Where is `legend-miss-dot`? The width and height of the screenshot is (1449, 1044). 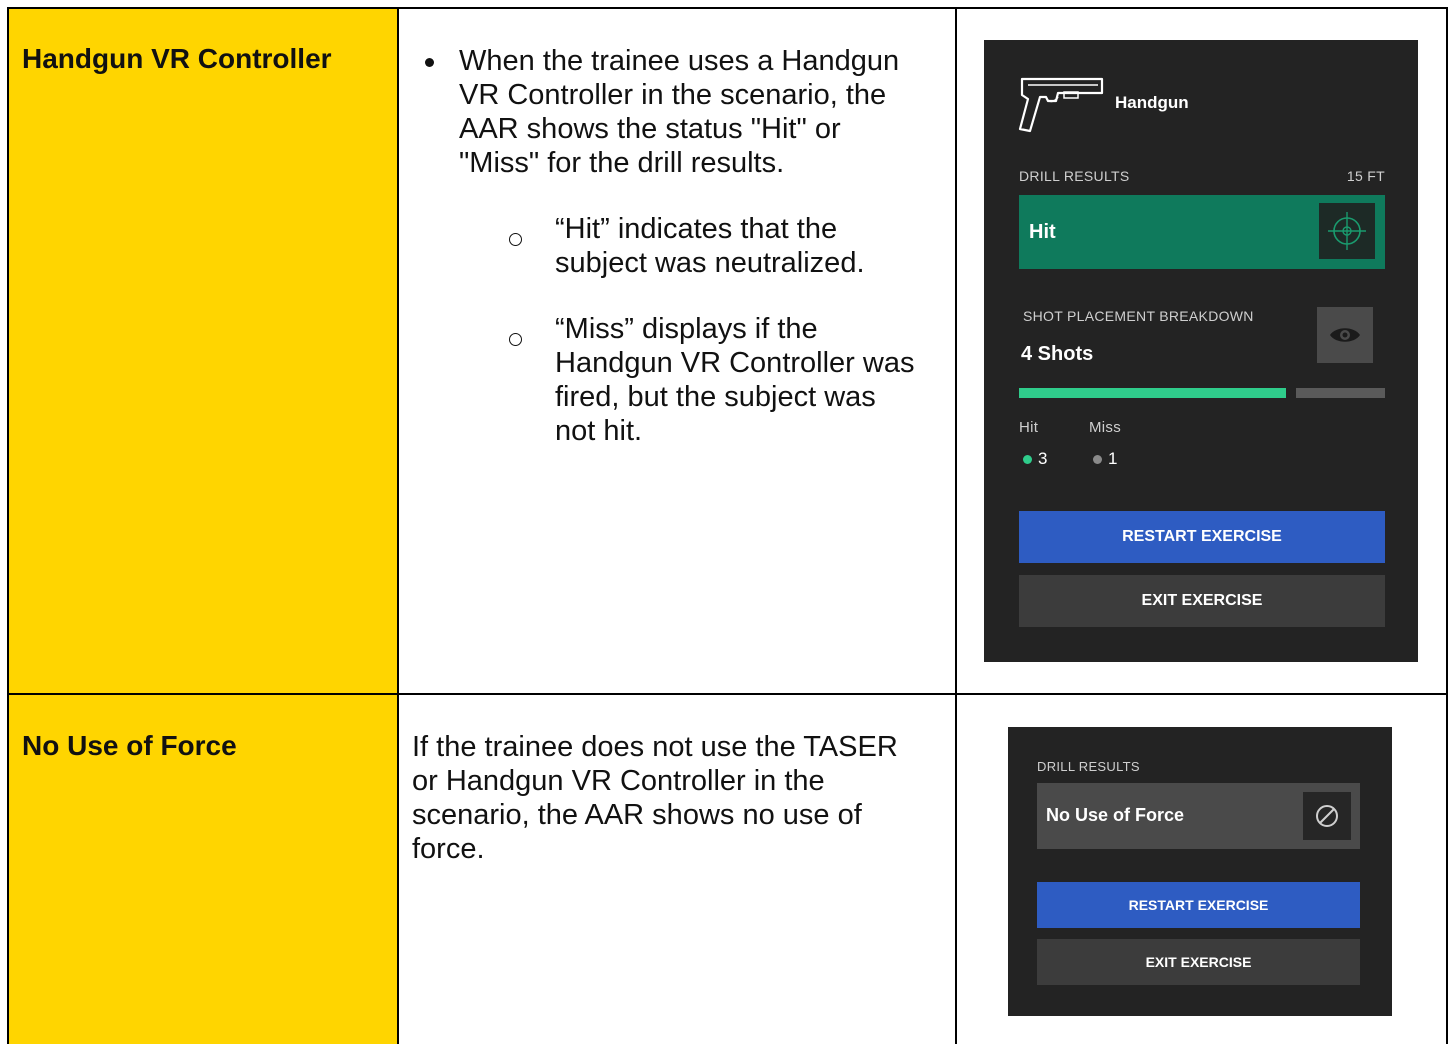 legend-miss-dot is located at coordinates (1097, 459).